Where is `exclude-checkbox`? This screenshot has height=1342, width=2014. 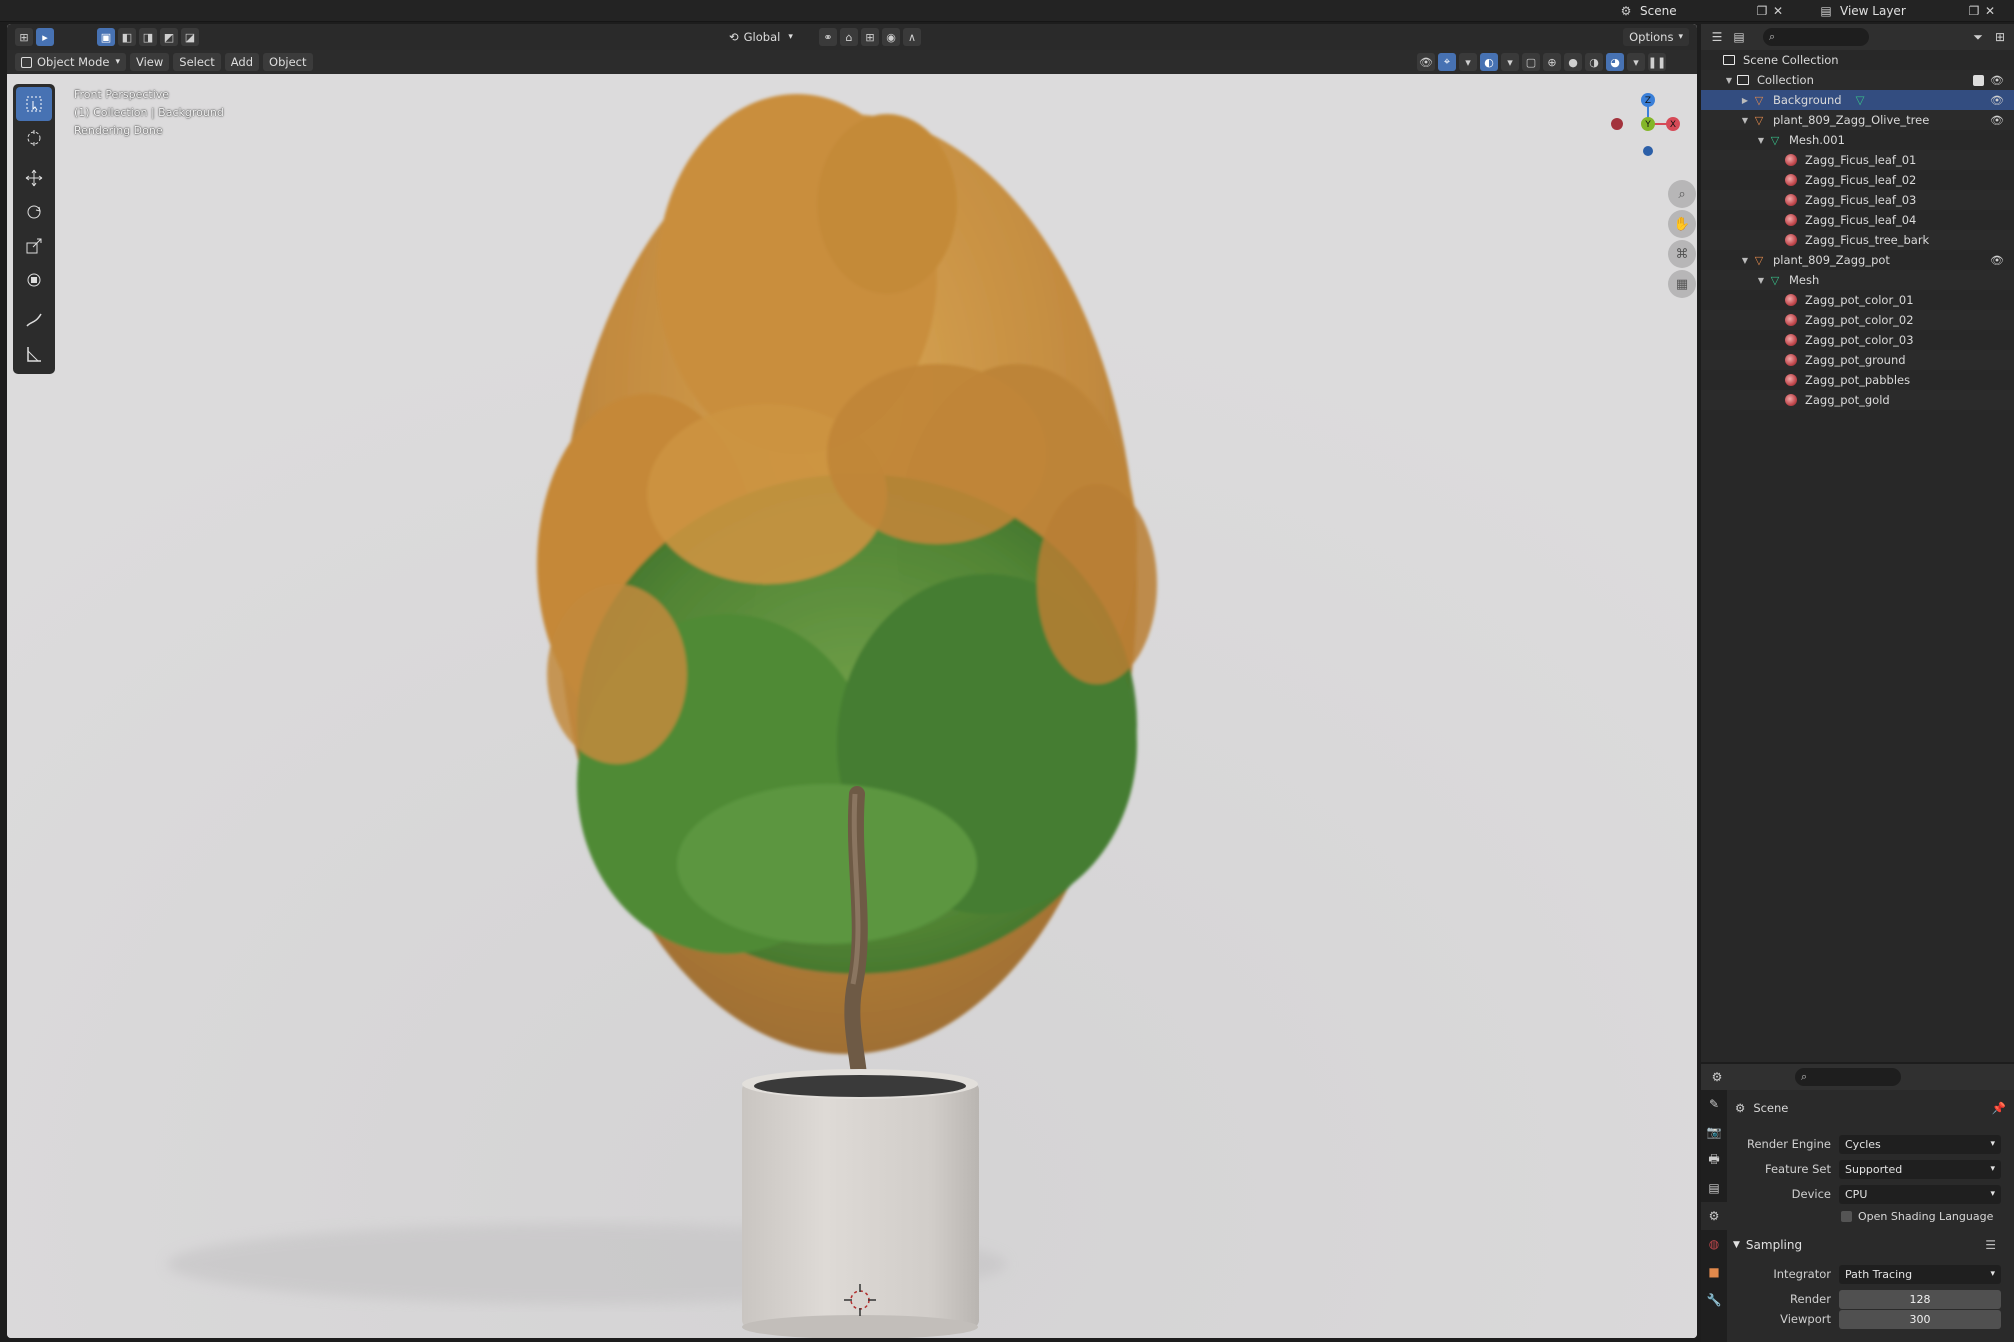 exclude-checkbox is located at coordinates (1978, 80).